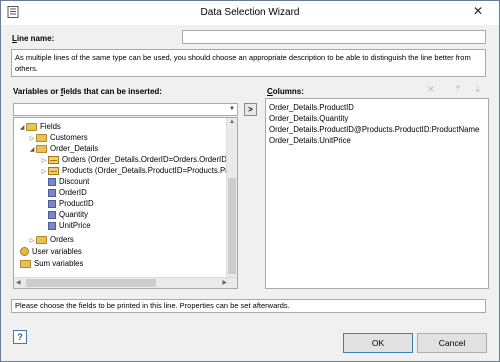 The height and width of the screenshot is (362, 500). What do you see at coordinates (58, 137) in the screenshot?
I see `tree-node-customers: ▷ Customers` at bounding box center [58, 137].